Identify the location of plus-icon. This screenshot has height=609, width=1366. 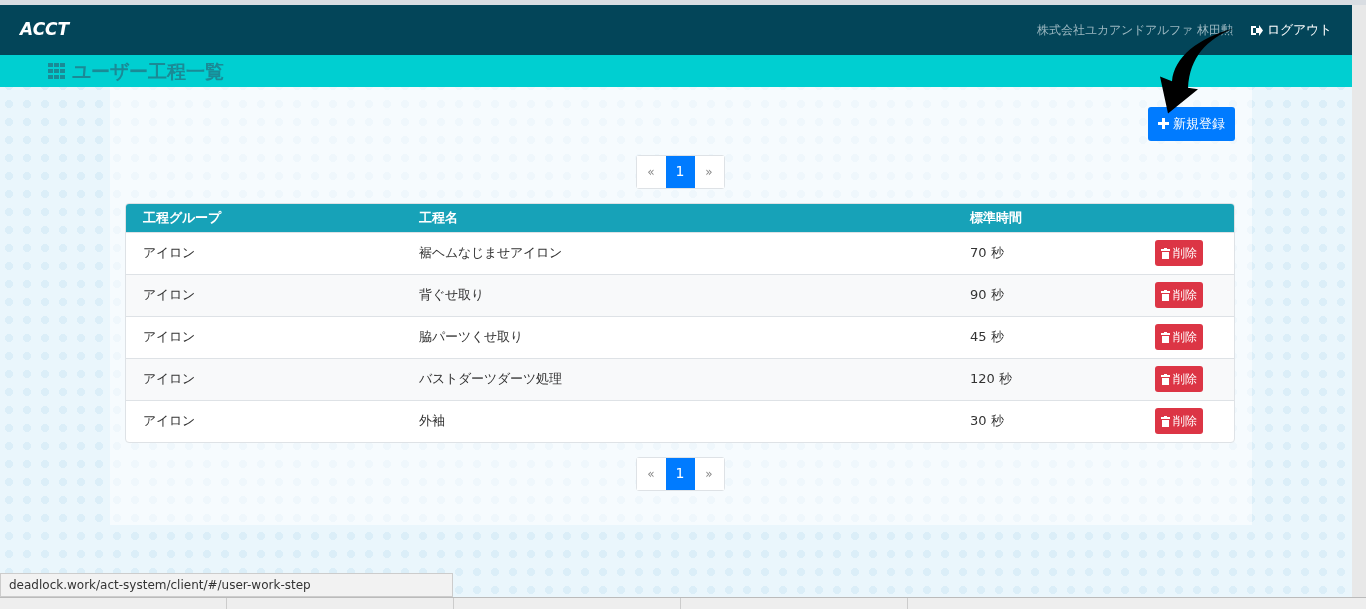
(1163, 124).